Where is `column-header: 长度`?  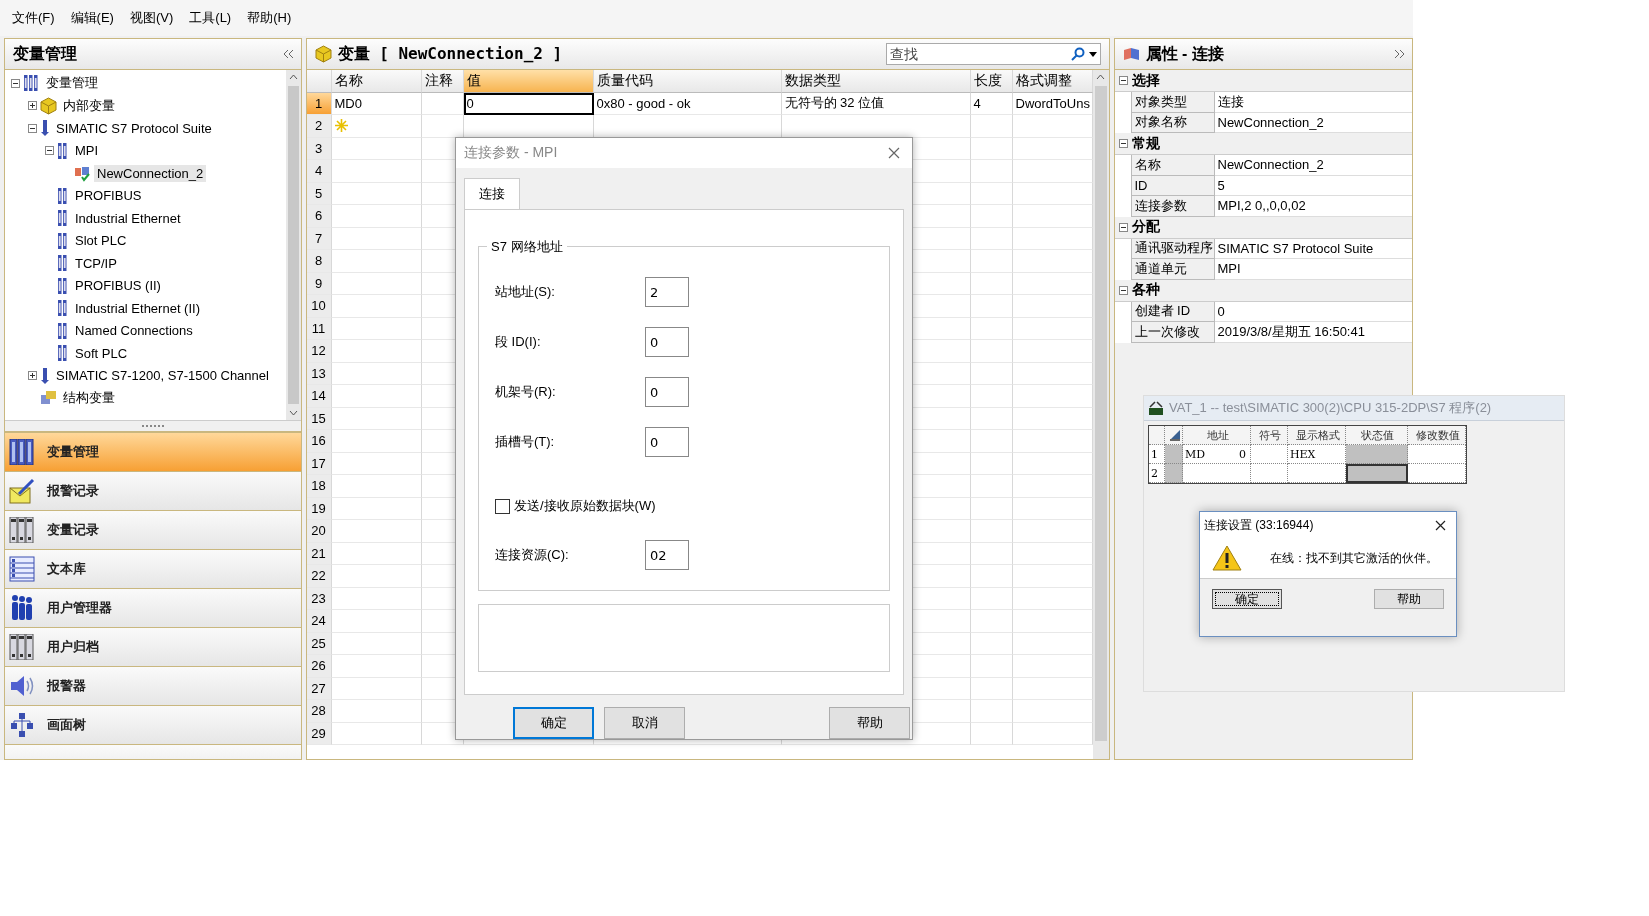 column-header: 长度 is located at coordinates (991, 81).